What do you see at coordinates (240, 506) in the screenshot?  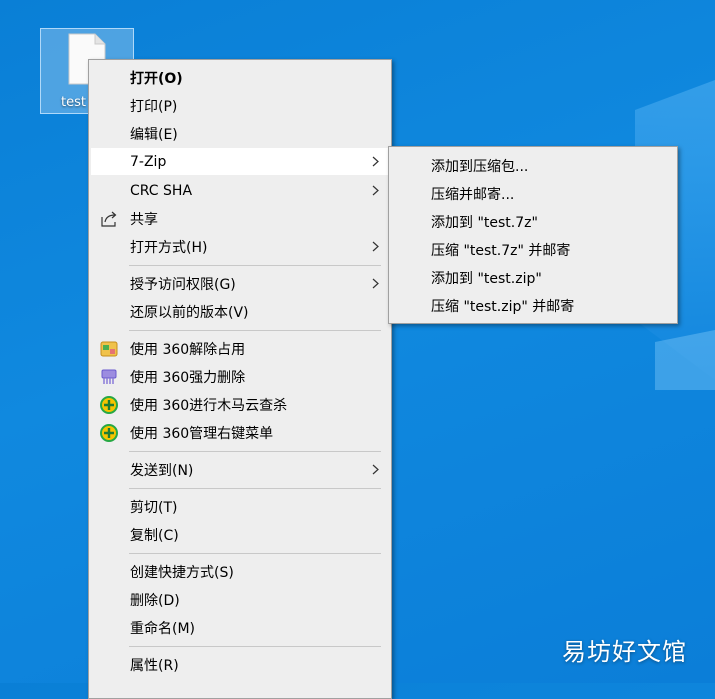 I see `menu-item-cut: 剪切(T)` at bounding box center [240, 506].